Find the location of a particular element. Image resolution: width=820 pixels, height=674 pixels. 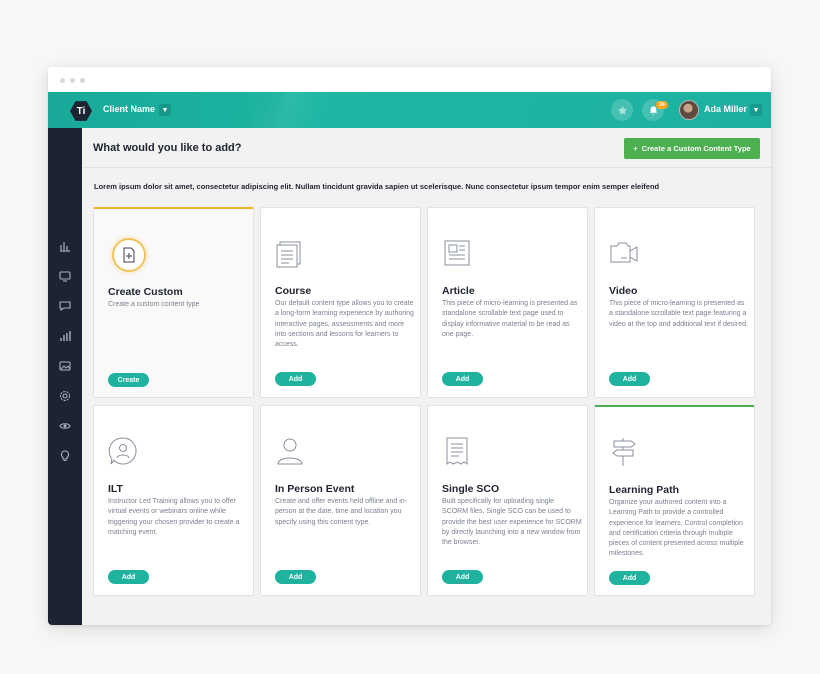

create-button: Create is located at coordinates (128, 380).